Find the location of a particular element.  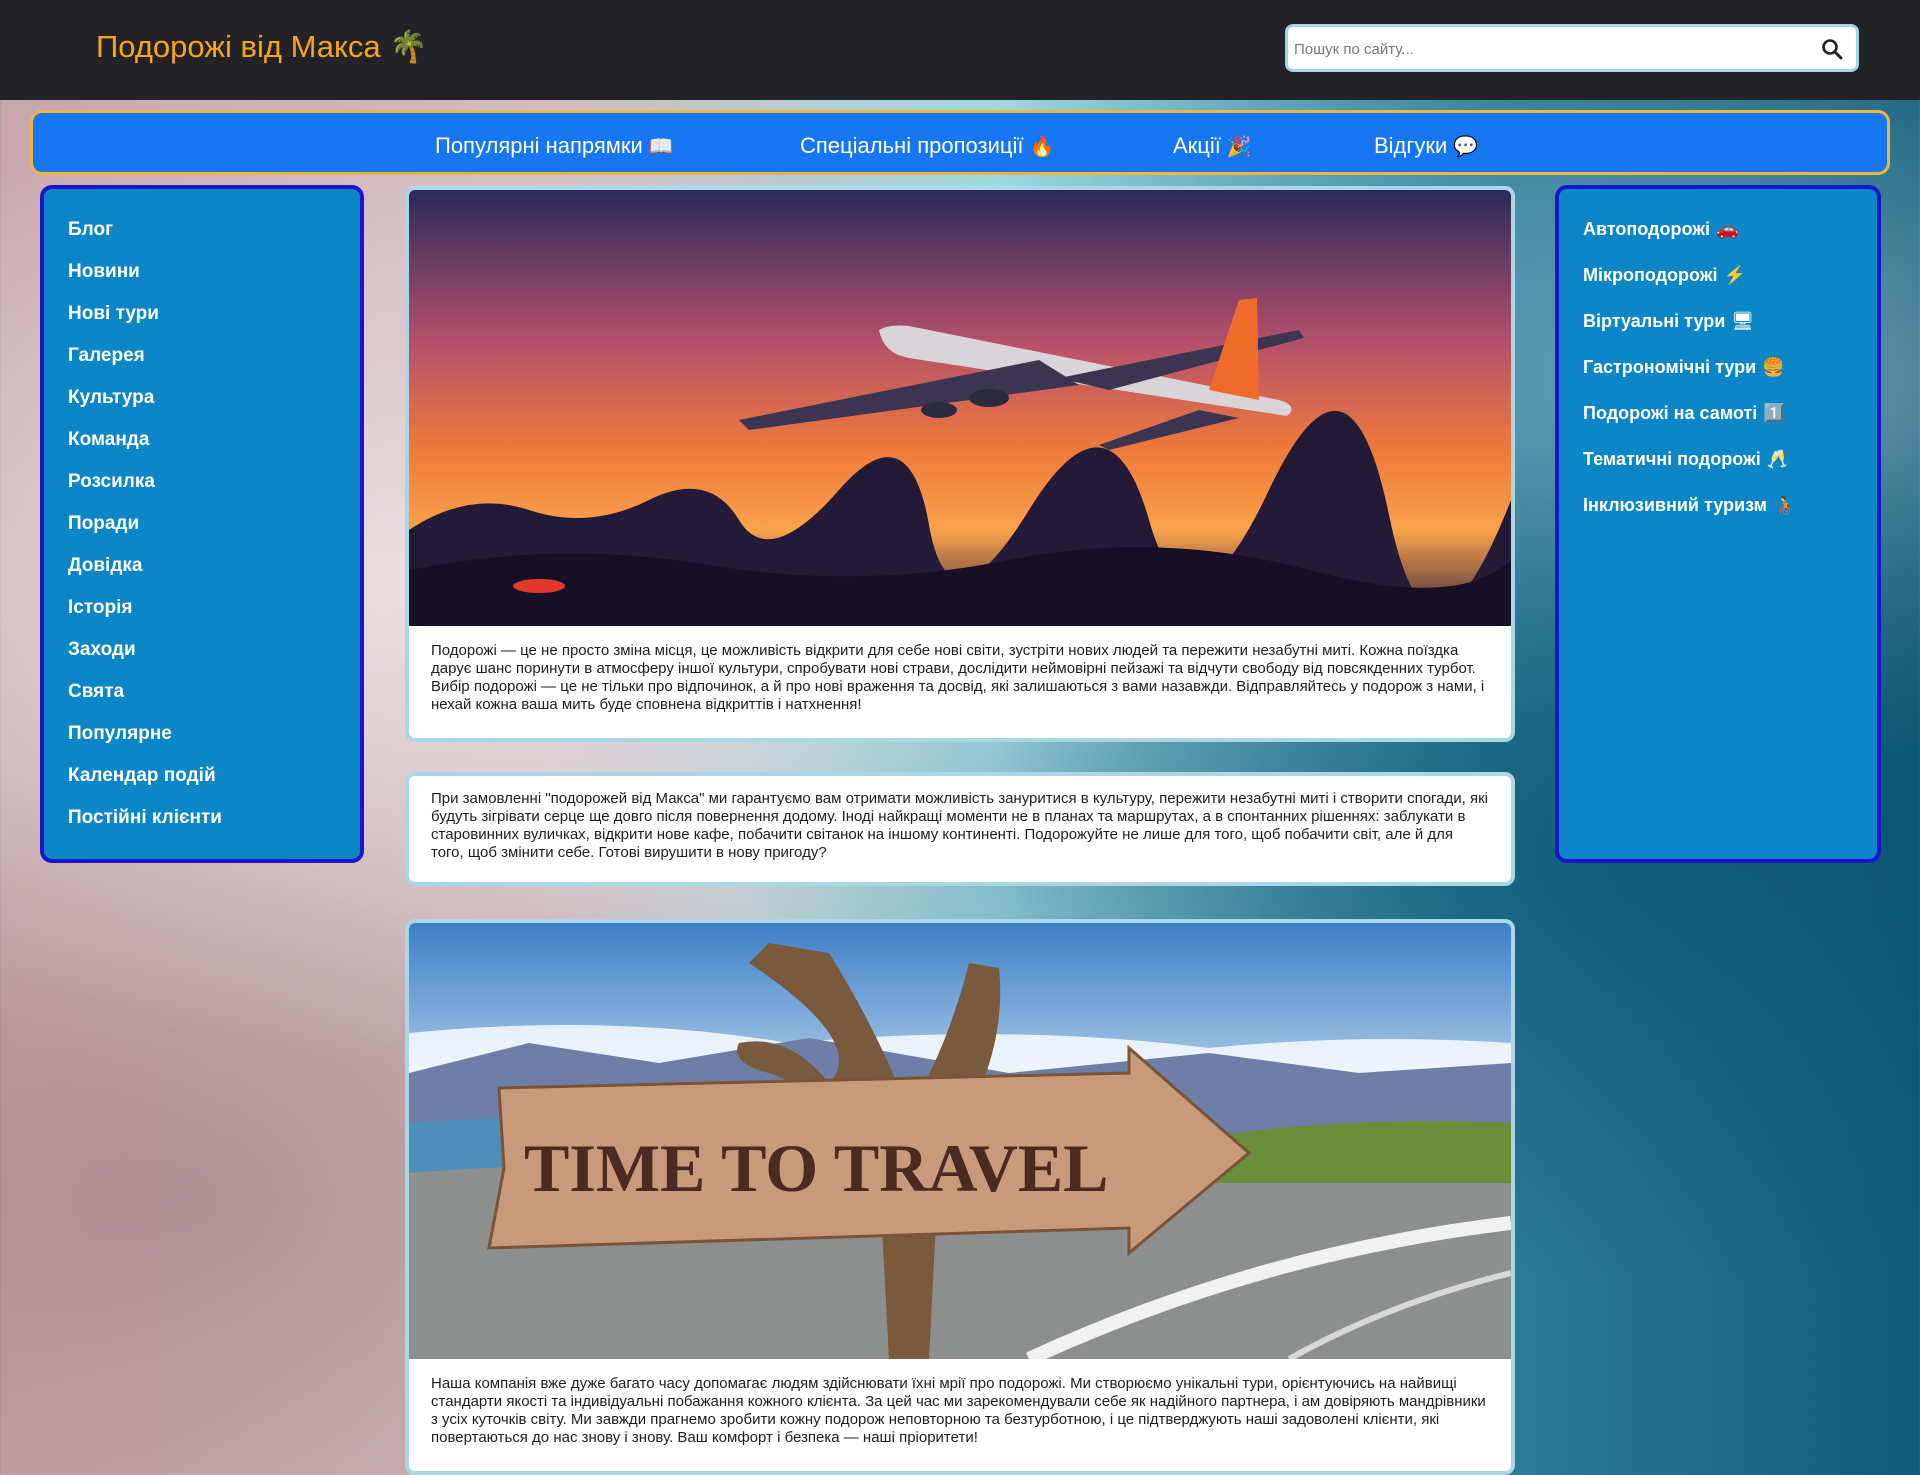

sidebar-item-gallery: Галерея is located at coordinates (106, 356).